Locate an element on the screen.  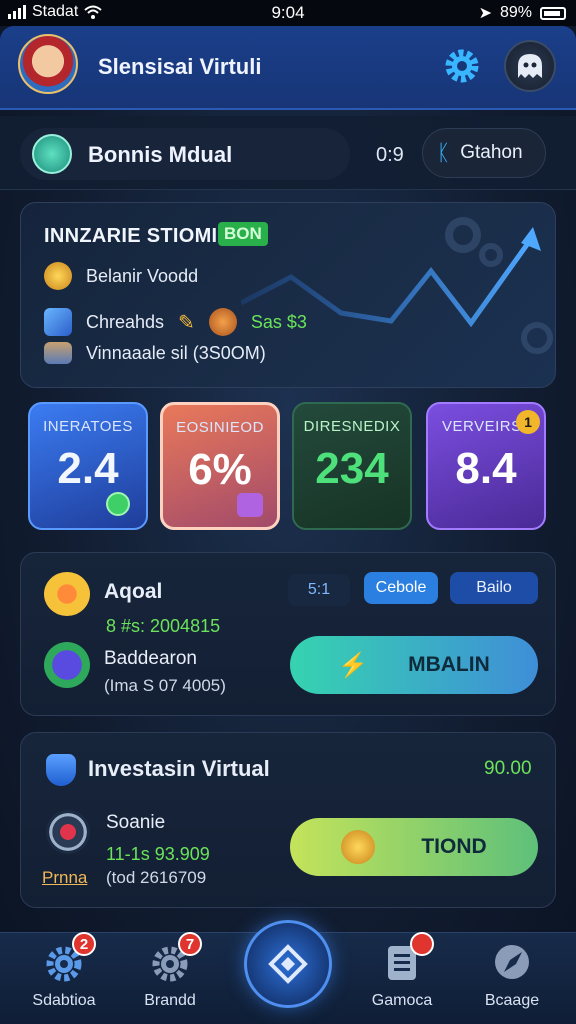
card2-item-detail: (tod 2616709 is located at coordinates (156, 877).